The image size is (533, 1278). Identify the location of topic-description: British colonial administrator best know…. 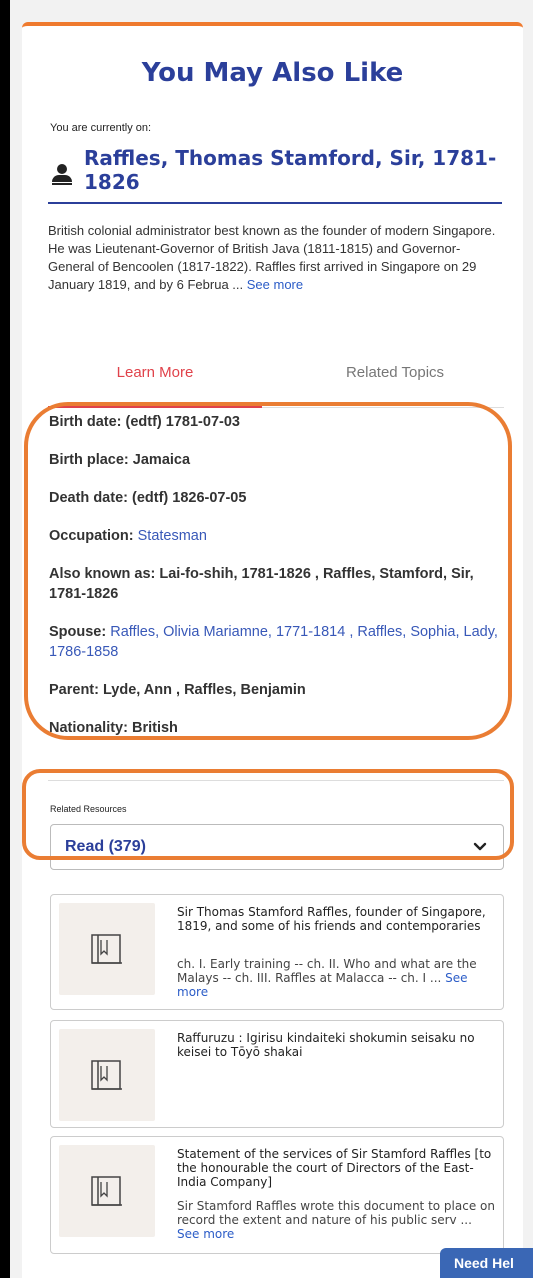
(276, 258).